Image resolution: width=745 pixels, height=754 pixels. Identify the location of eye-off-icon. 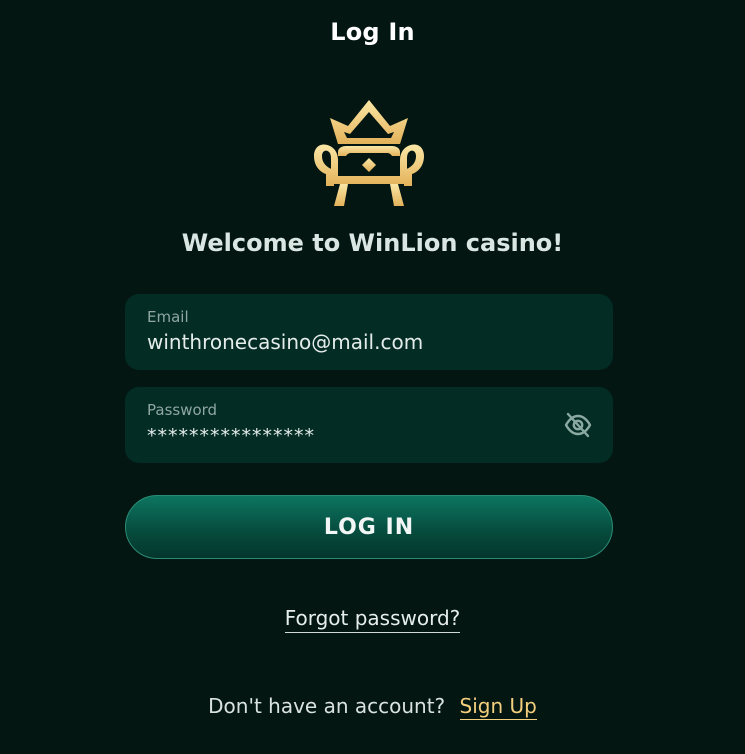
(578, 425).